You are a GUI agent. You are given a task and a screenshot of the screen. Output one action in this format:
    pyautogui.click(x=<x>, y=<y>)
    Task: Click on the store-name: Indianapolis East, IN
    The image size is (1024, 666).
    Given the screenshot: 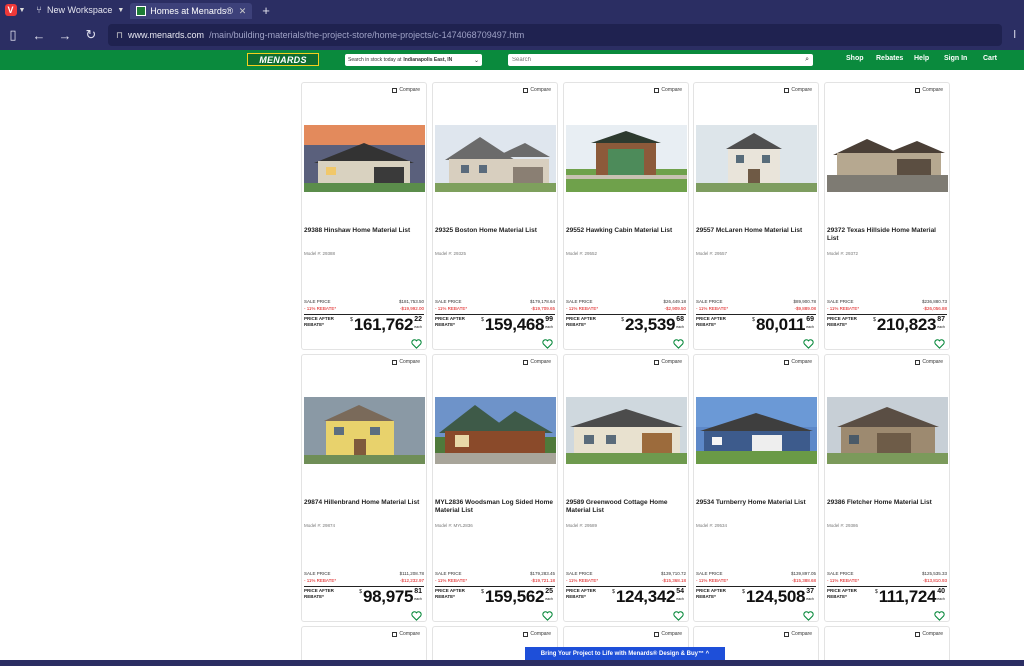 What is the action you would take?
    pyautogui.click(x=428, y=60)
    